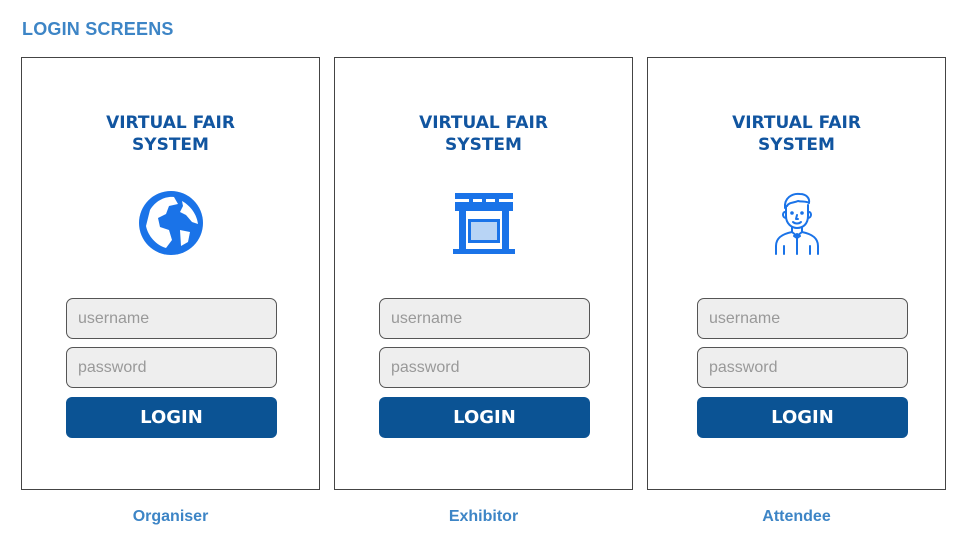  Describe the element at coordinates (796, 516) in the screenshot. I see `role-label-attendee: Attendee` at that location.